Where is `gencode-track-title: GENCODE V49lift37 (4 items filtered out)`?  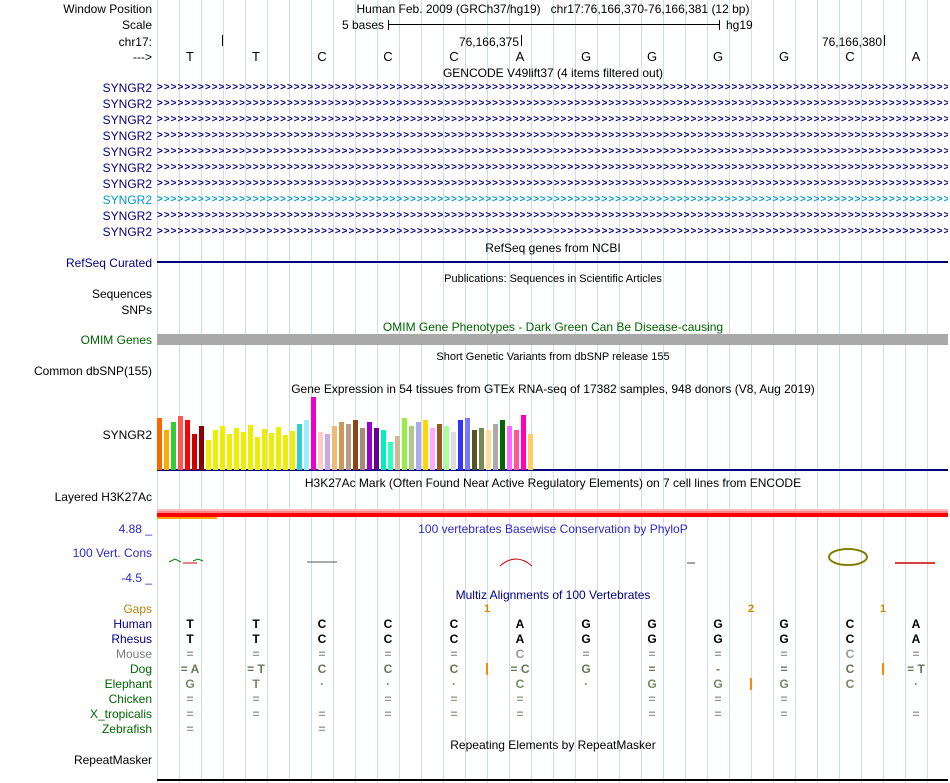 gencode-track-title: GENCODE V49lift37 (4 items filtered out) is located at coordinates (553, 73).